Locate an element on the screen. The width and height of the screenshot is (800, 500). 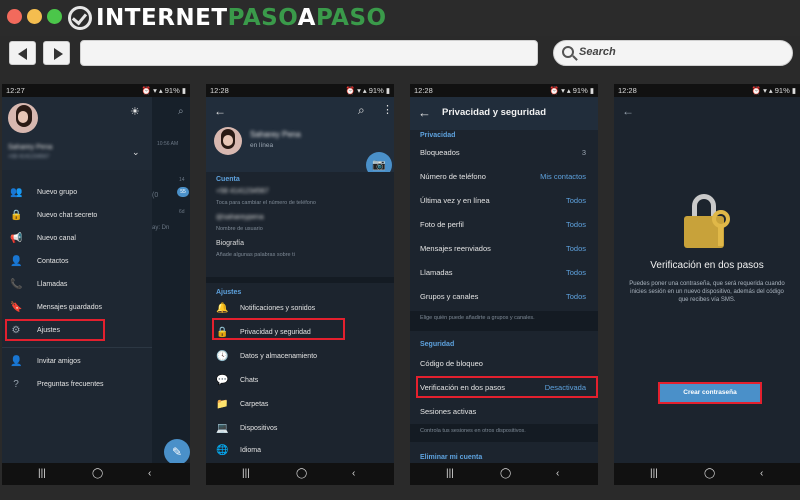
chevron-down-icon: ⌄ is located at coordinates (136, 152).